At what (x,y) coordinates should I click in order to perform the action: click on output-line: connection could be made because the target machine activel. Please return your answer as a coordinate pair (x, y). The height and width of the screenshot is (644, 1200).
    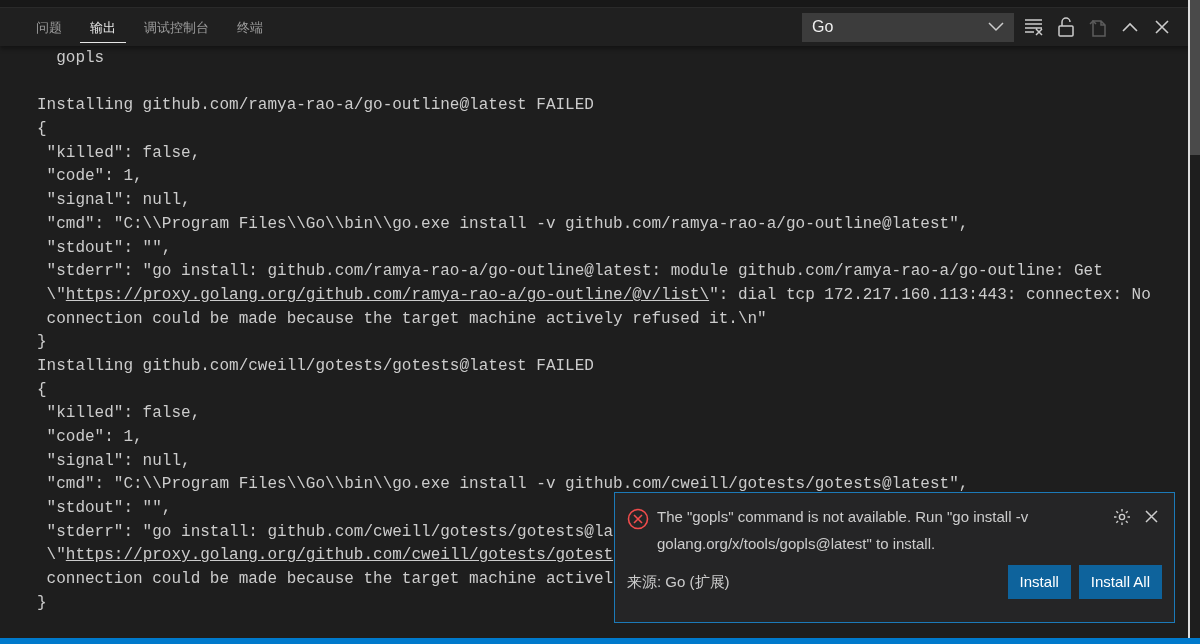
    Looking at the image, I should click on (329, 580).